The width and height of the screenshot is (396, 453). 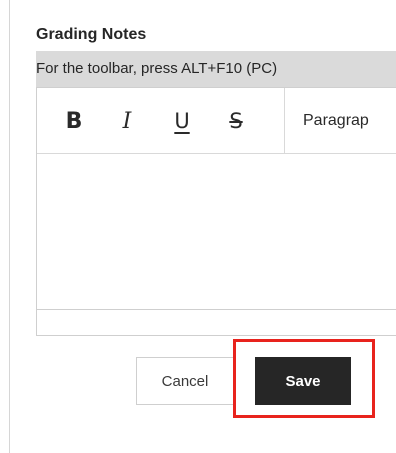 I want to click on bold-button: B, so click(x=74, y=121).